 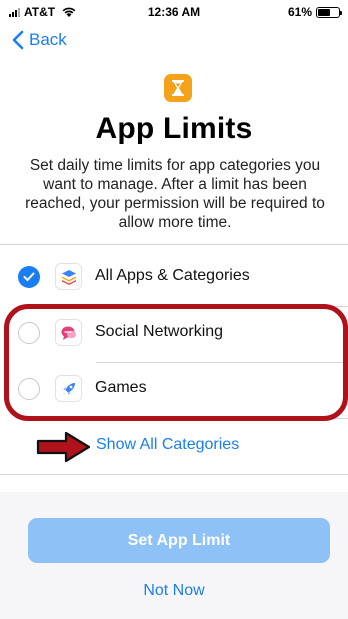 What do you see at coordinates (179, 540) in the screenshot?
I see `set-app-limit-button: Set App Limit` at bounding box center [179, 540].